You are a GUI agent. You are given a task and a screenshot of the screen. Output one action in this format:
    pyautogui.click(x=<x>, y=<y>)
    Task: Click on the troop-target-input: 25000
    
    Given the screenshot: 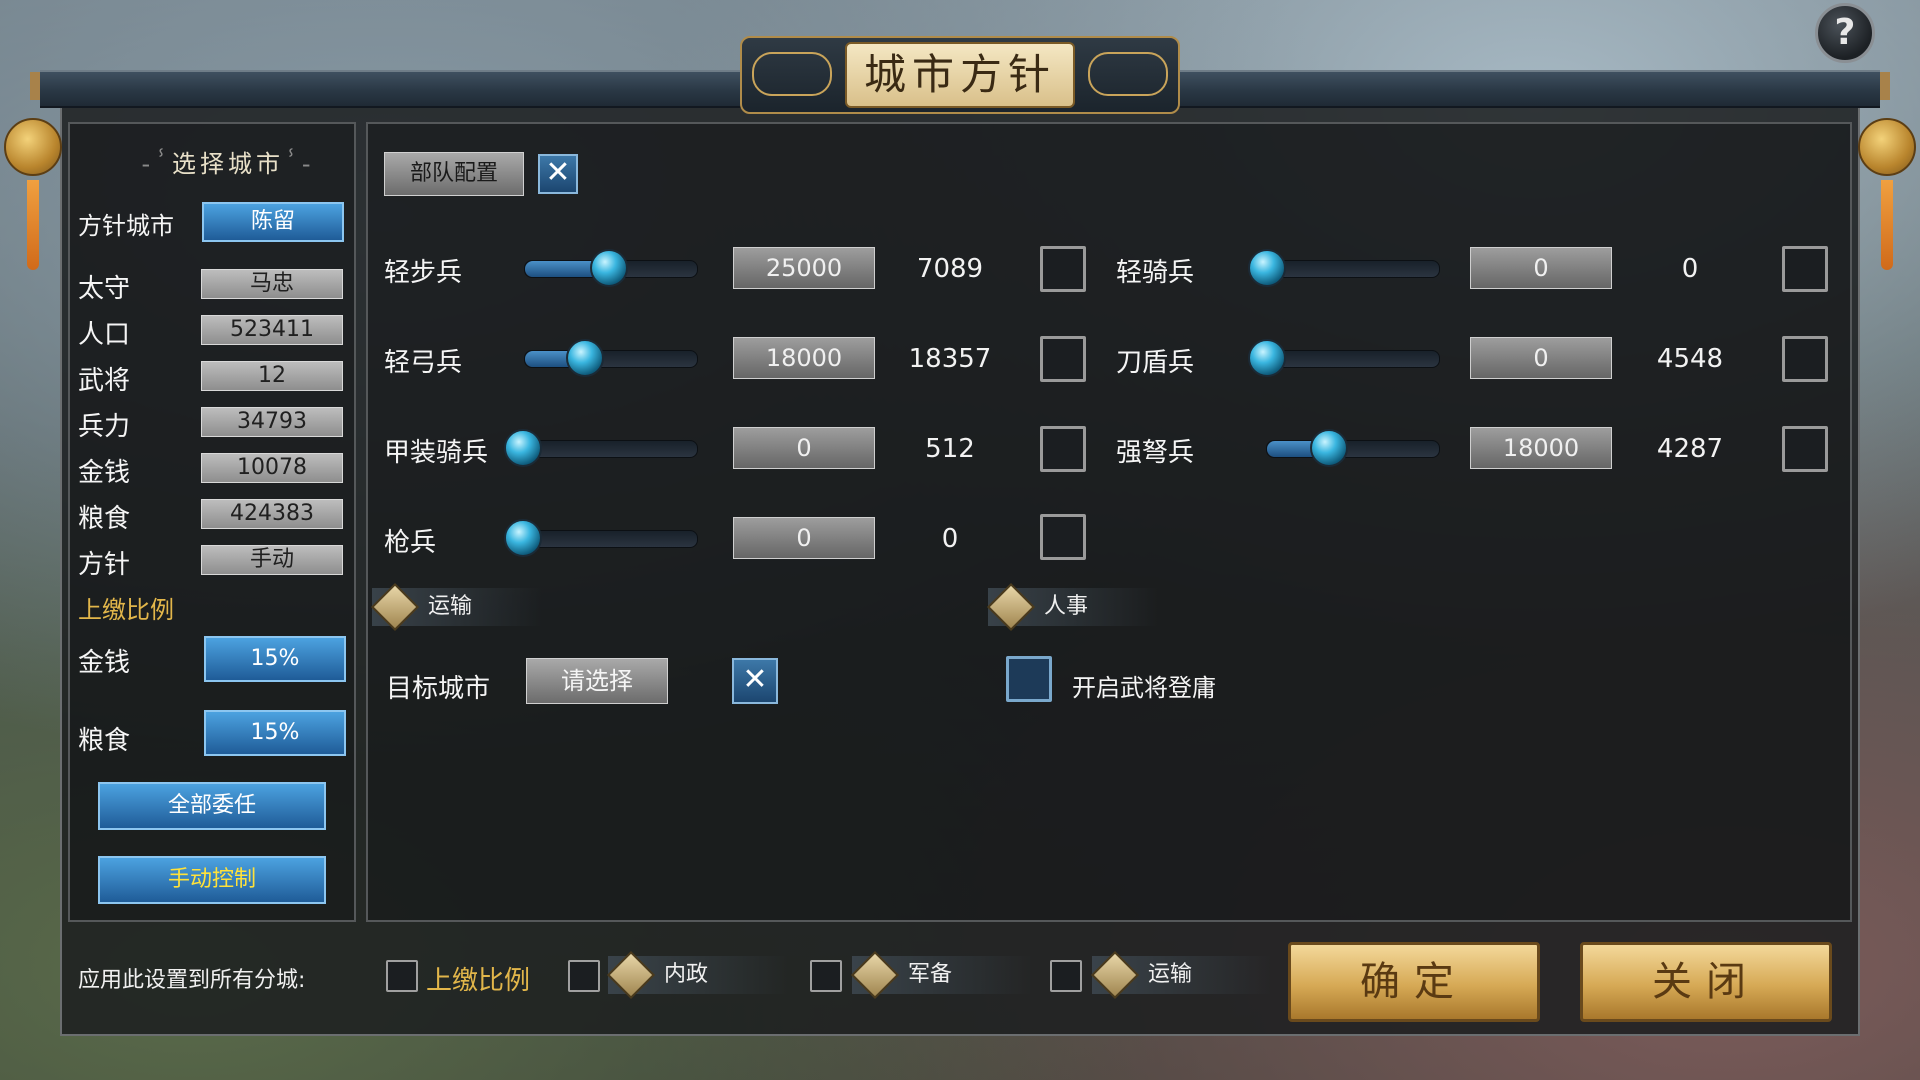 What is the action you would take?
    pyautogui.click(x=804, y=268)
    